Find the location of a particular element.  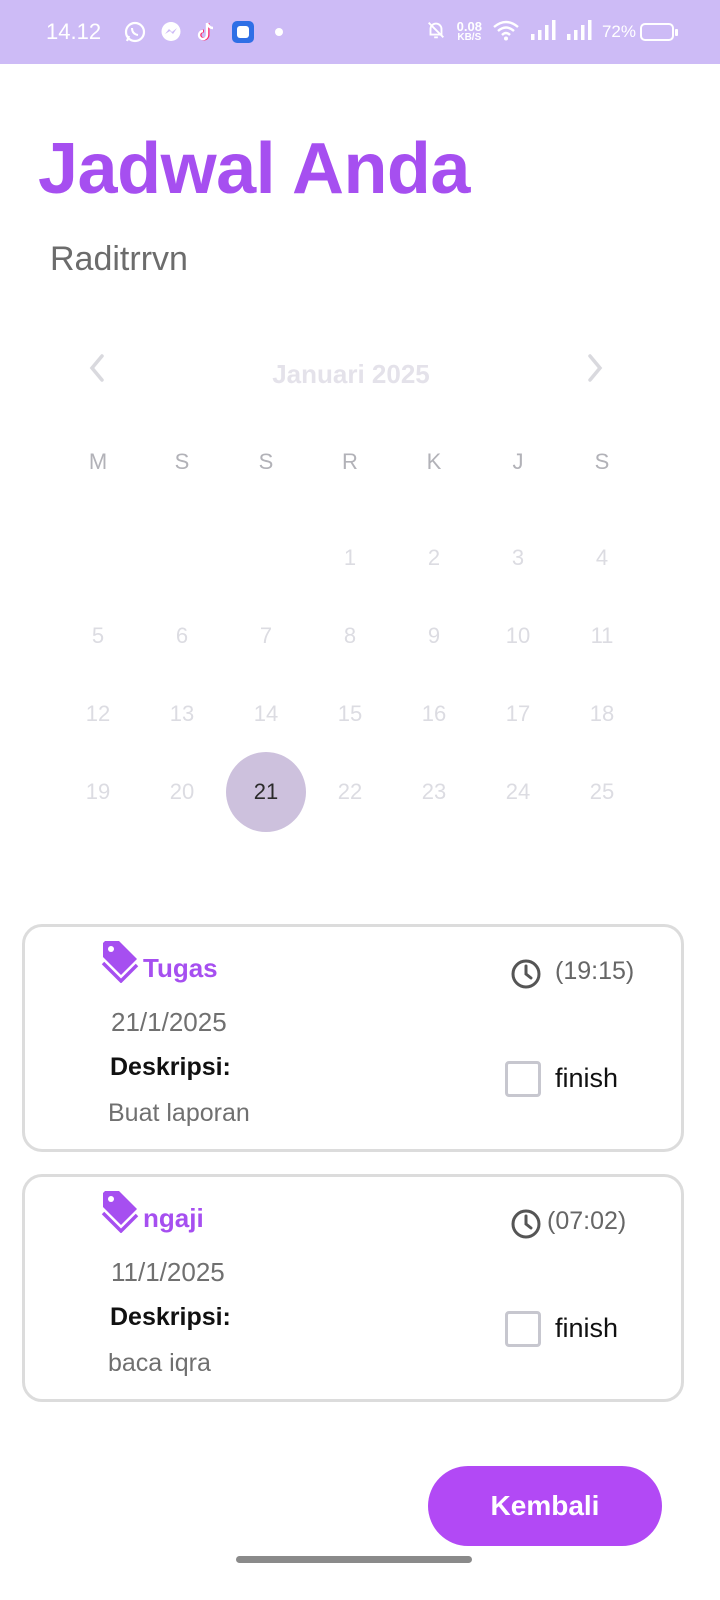

weekday-label: M is located at coordinates (98, 461).